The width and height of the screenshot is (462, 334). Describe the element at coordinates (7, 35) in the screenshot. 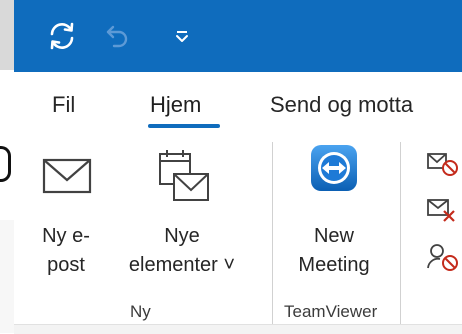

I see `edge-block` at that location.